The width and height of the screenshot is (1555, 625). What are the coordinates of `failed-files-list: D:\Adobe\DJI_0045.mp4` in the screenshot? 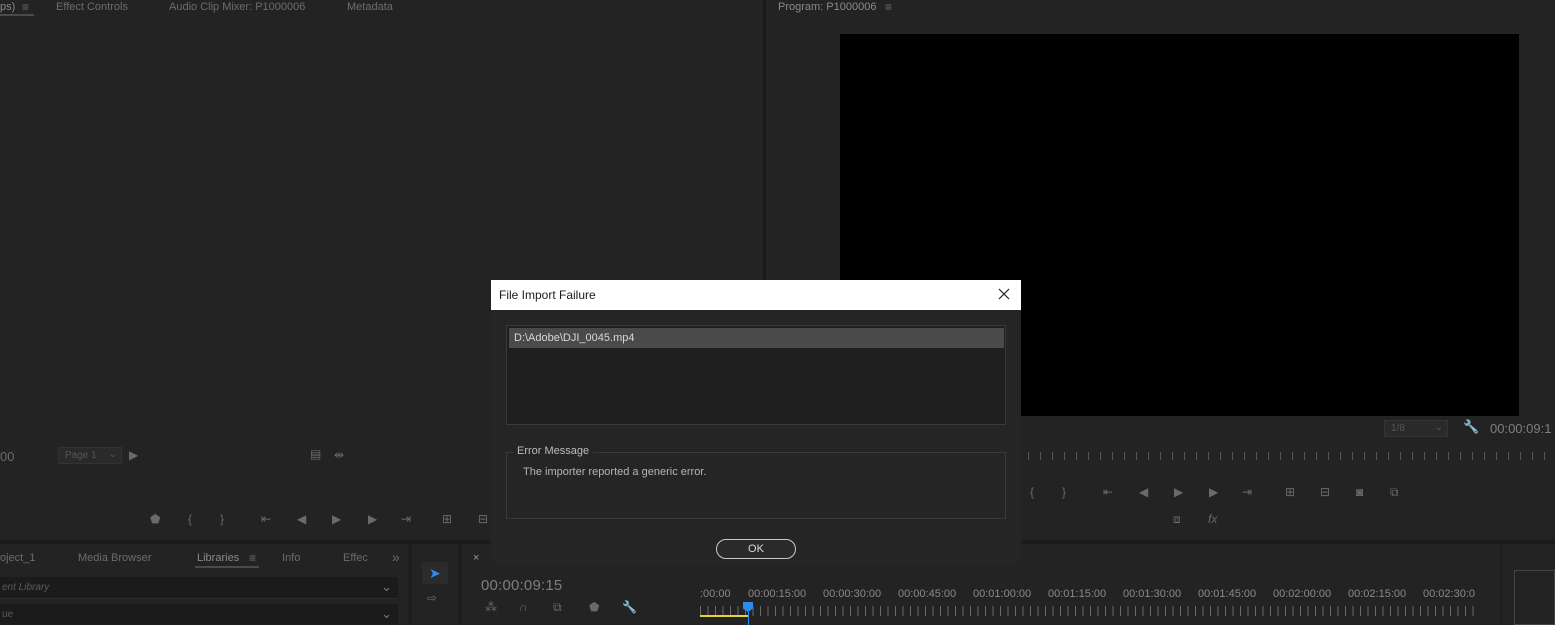 It's located at (756, 375).